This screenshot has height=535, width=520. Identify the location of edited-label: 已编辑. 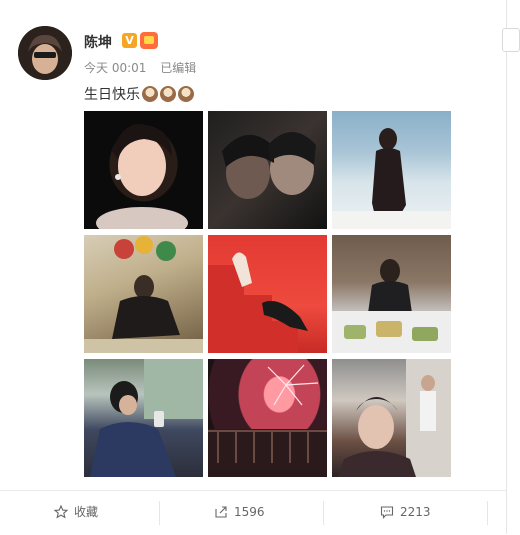
(178, 68).